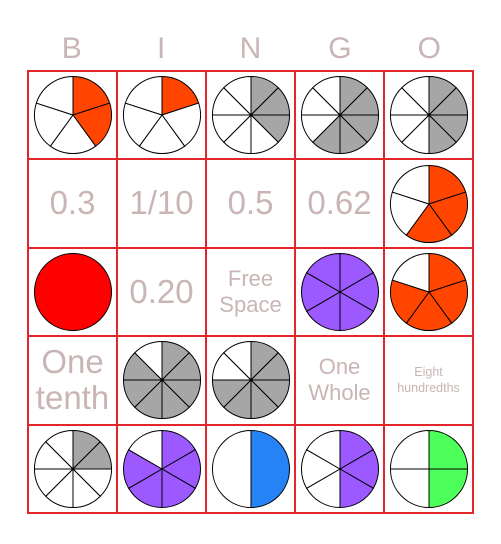  I want to click on bingo-cell-n2: 0.5, so click(250, 203).